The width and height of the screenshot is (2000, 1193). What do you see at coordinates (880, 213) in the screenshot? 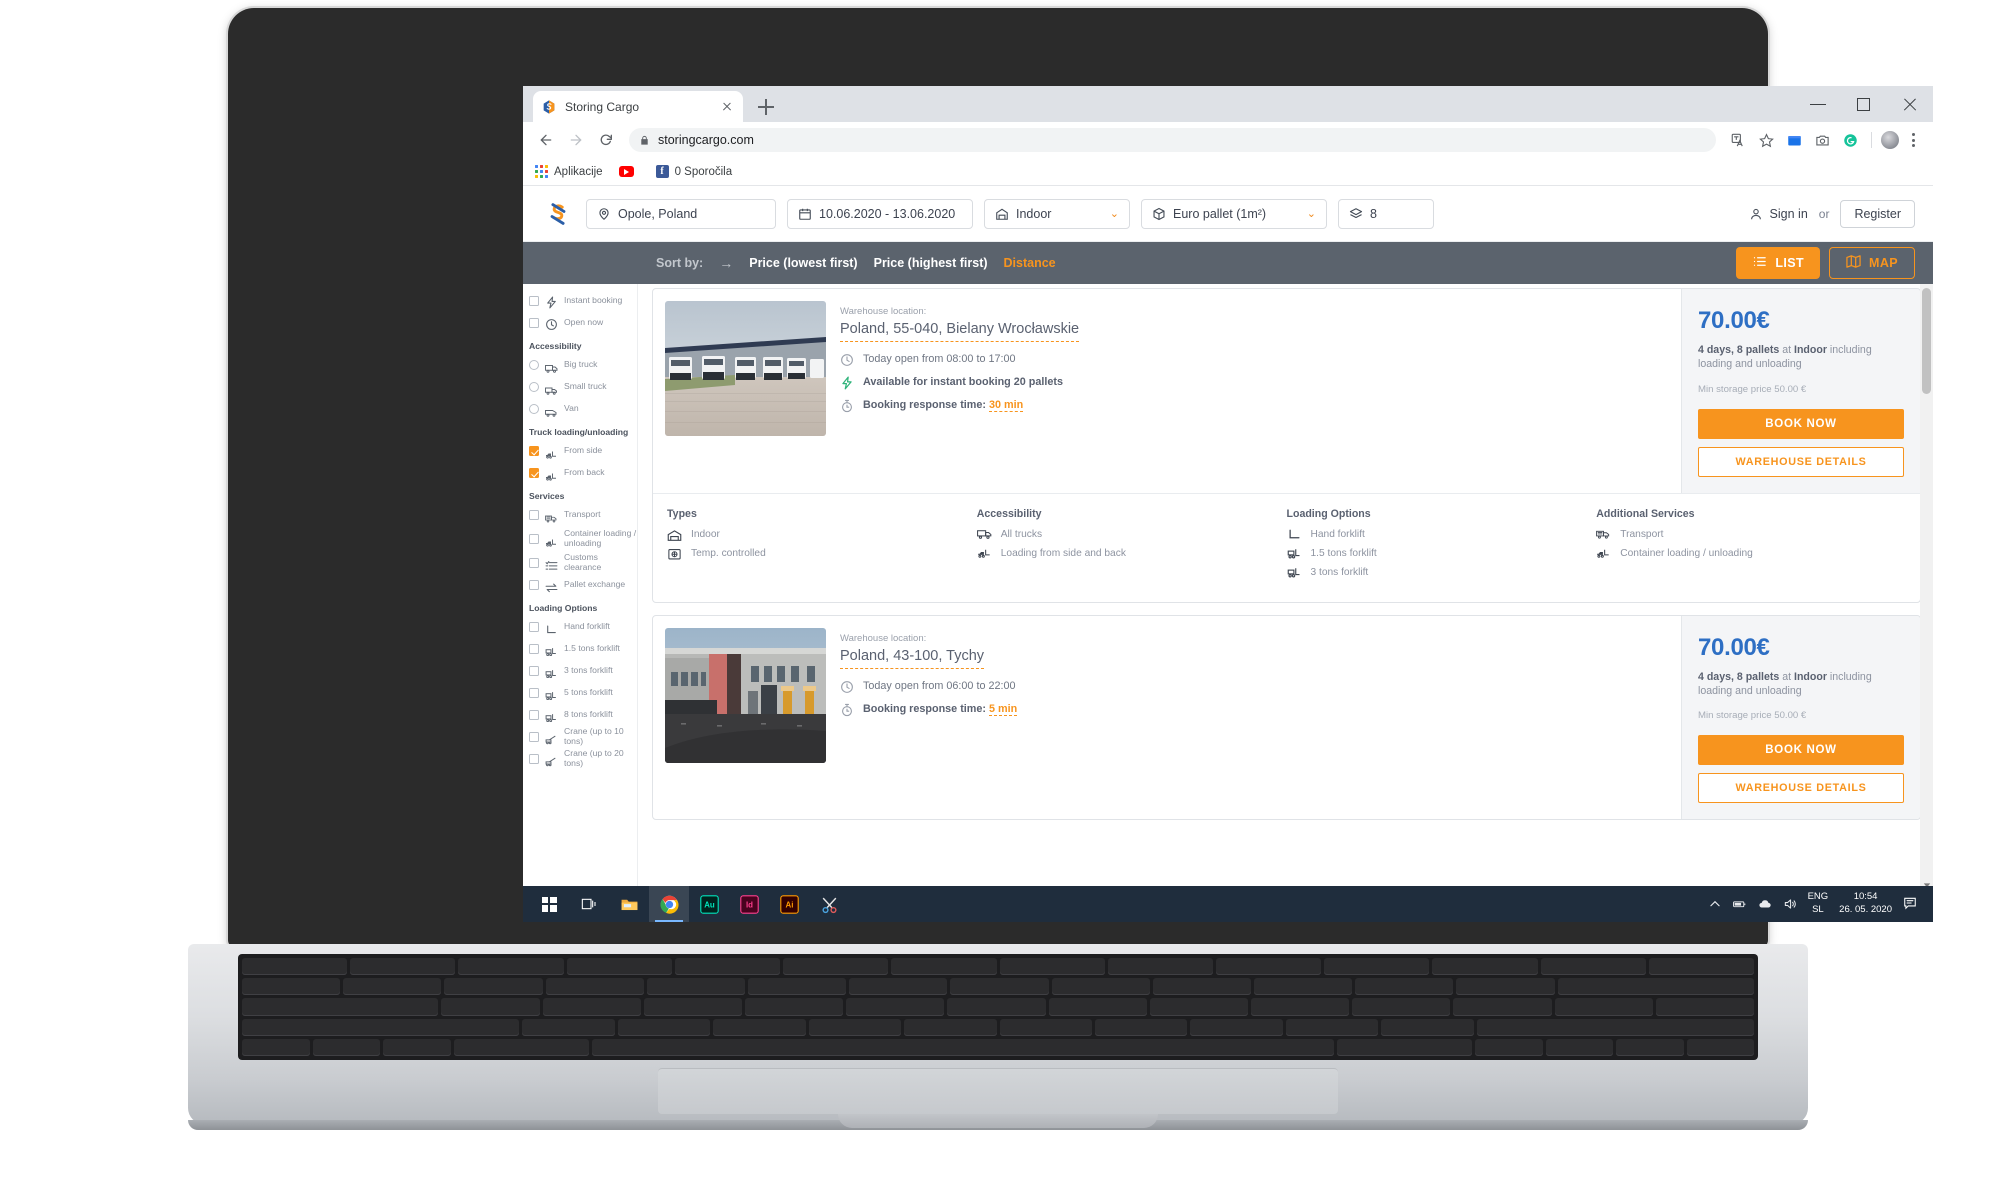
I see `search-dates-input: 10.06.2020 - 13.06.2020` at bounding box center [880, 213].